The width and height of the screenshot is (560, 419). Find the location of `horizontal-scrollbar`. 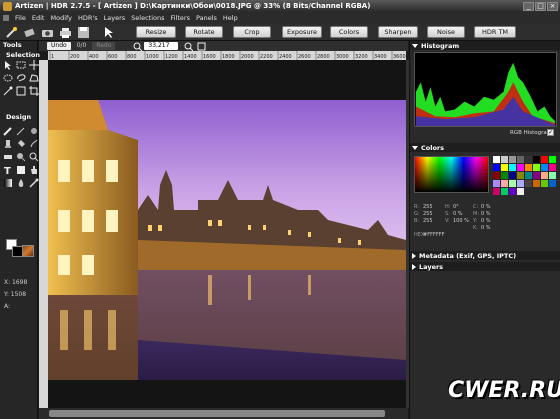

horizontal-scrollbar is located at coordinates (223, 413).